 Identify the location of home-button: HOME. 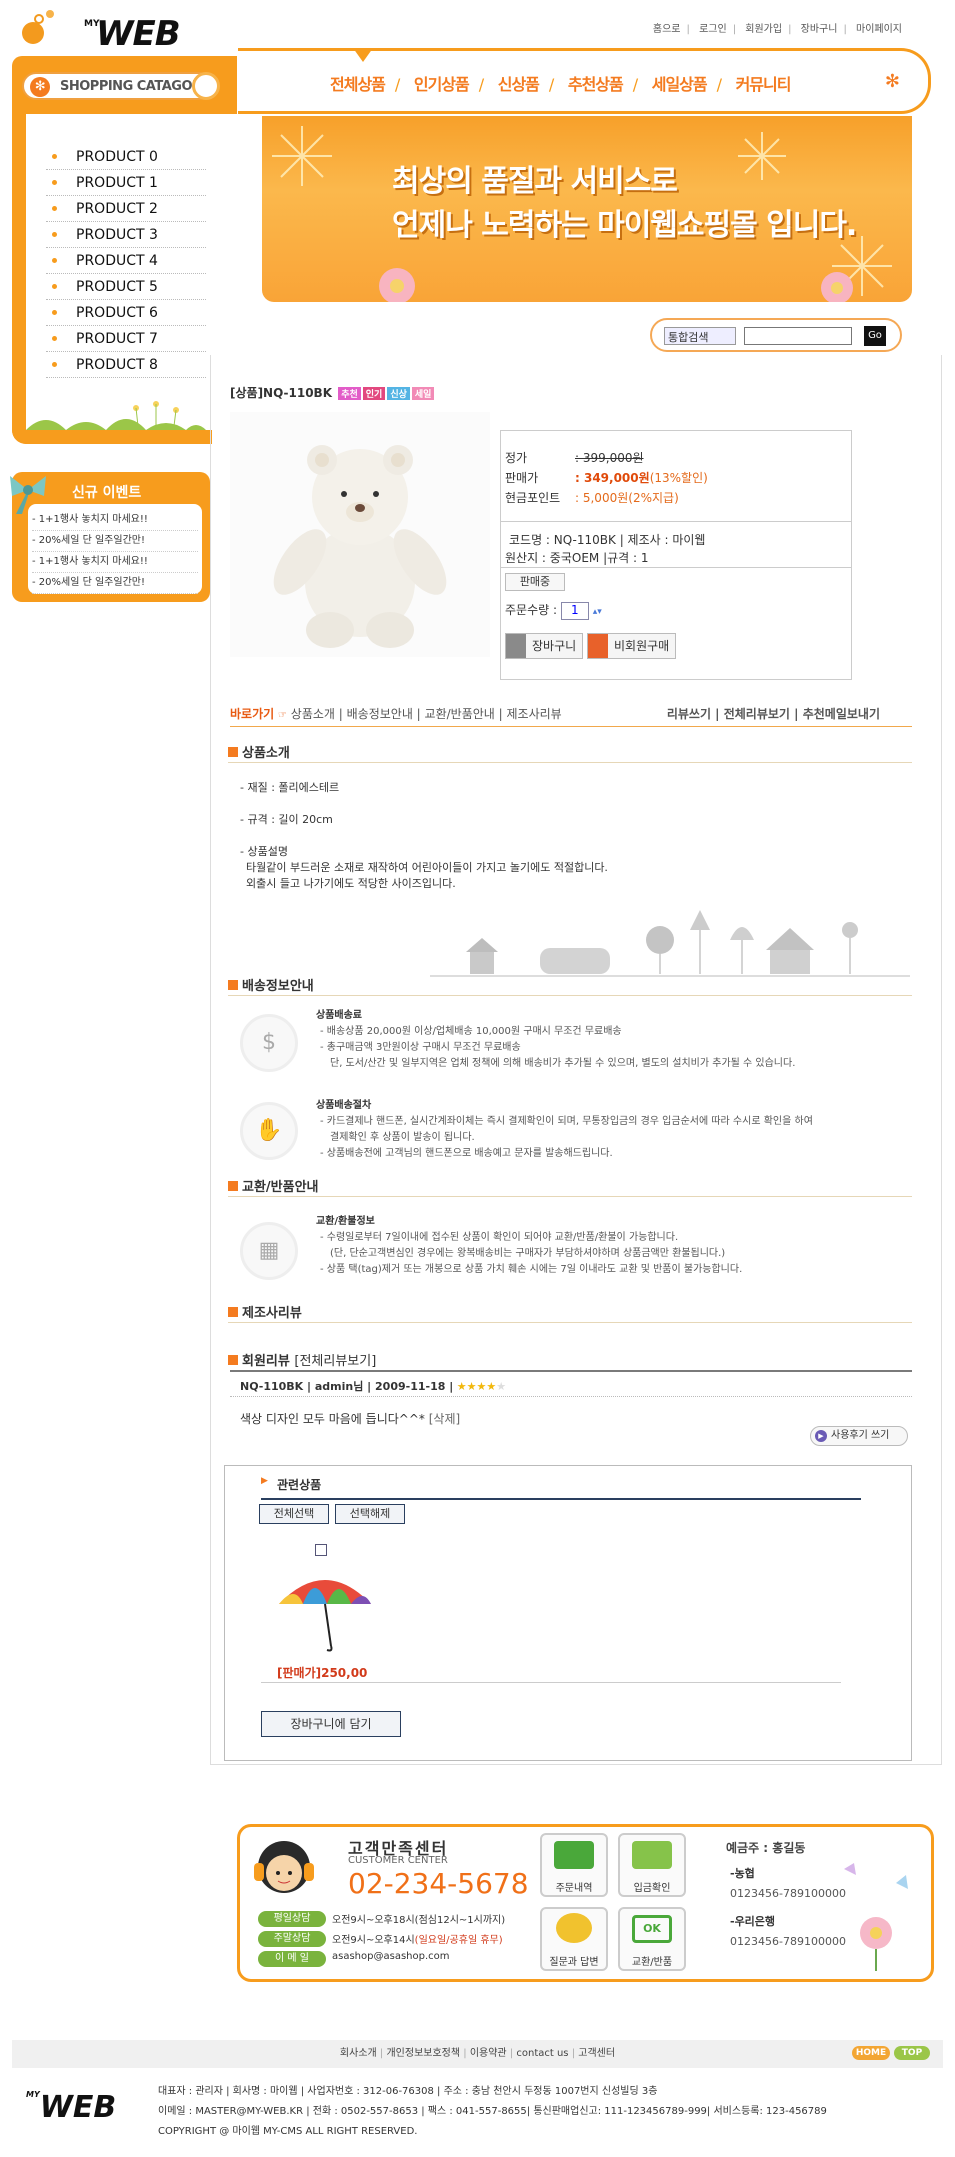
(871, 2053).